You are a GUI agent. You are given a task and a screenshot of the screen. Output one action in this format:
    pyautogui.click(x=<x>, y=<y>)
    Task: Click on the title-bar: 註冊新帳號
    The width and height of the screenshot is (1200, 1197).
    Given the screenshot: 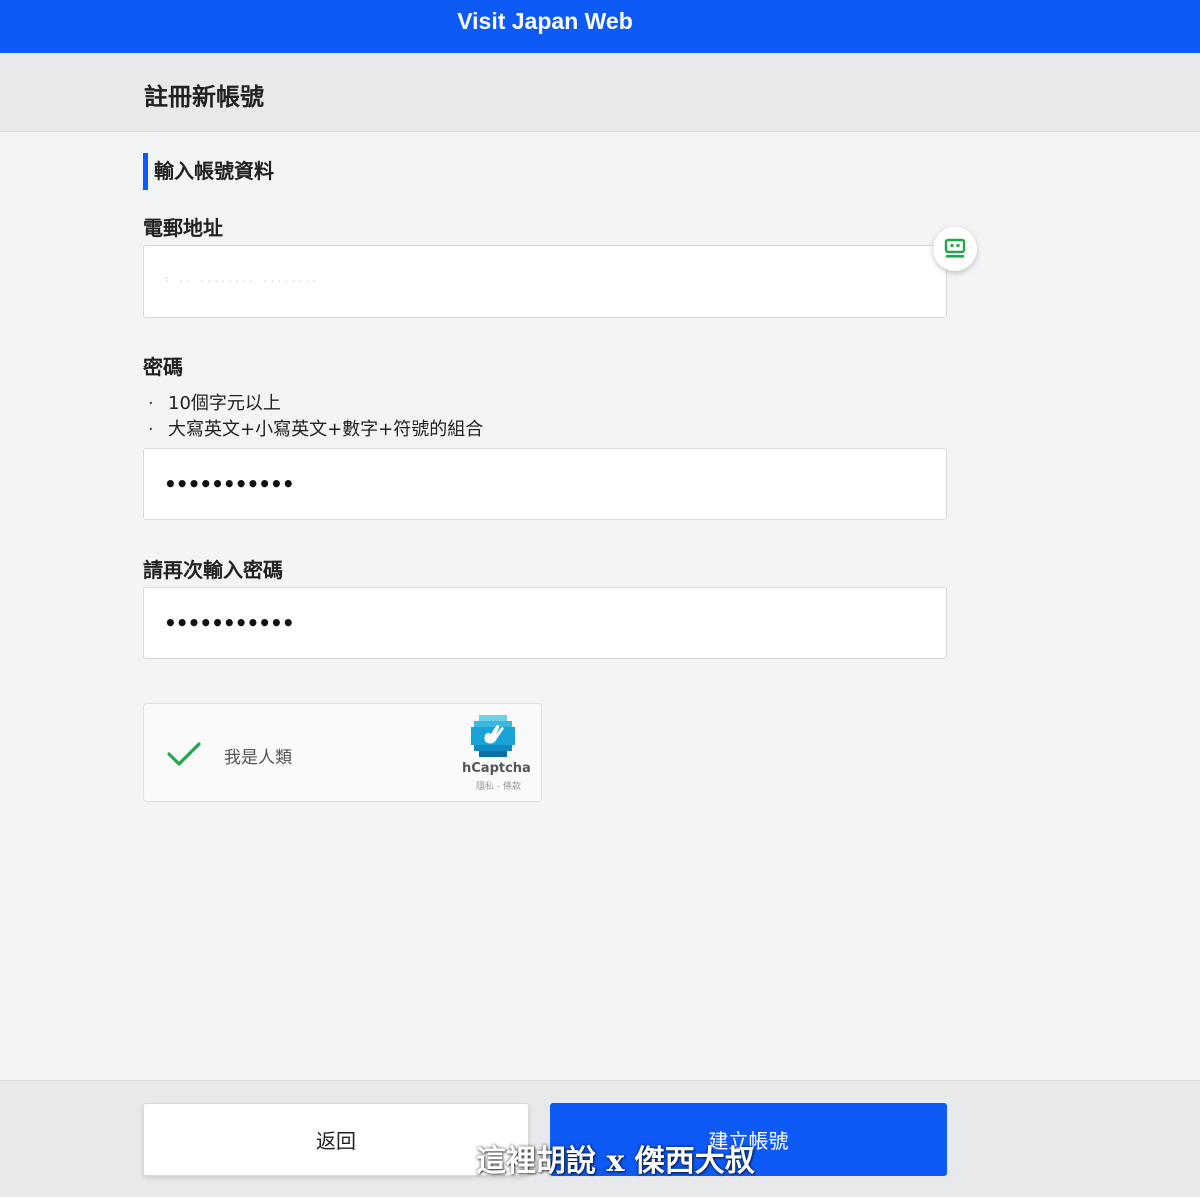 What is the action you would take?
    pyautogui.click(x=600, y=92)
    